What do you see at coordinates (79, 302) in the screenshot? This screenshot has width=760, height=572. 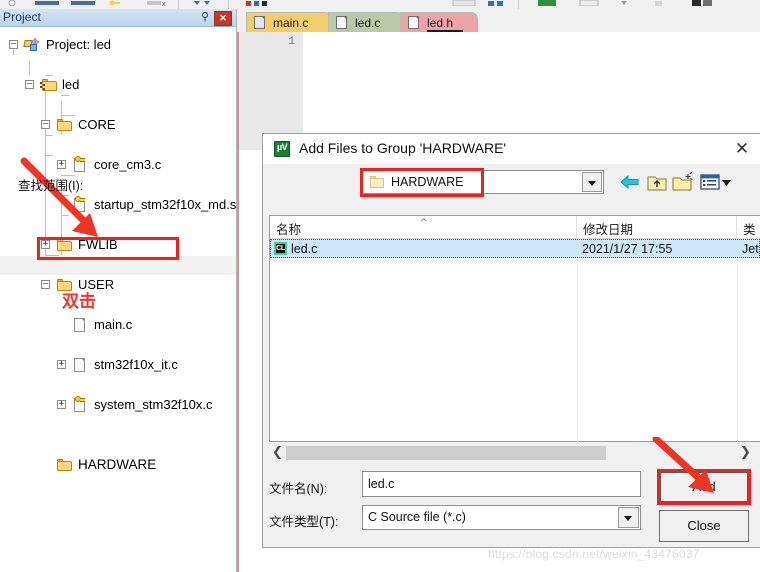 I see `double-click-annotation: 双击` at bounding box center [79, 302].